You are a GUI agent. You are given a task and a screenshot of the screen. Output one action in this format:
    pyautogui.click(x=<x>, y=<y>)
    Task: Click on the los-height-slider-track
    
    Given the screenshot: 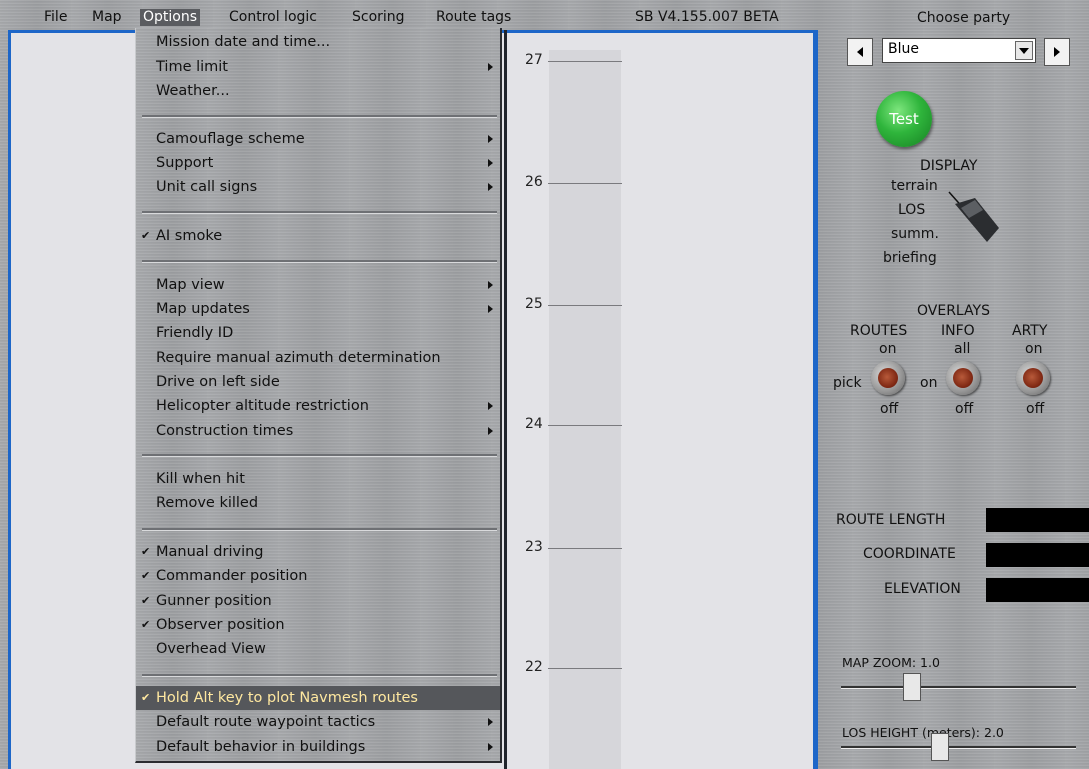 What is the action you would take?
    pyautogui.click(x=958, y=747)
    